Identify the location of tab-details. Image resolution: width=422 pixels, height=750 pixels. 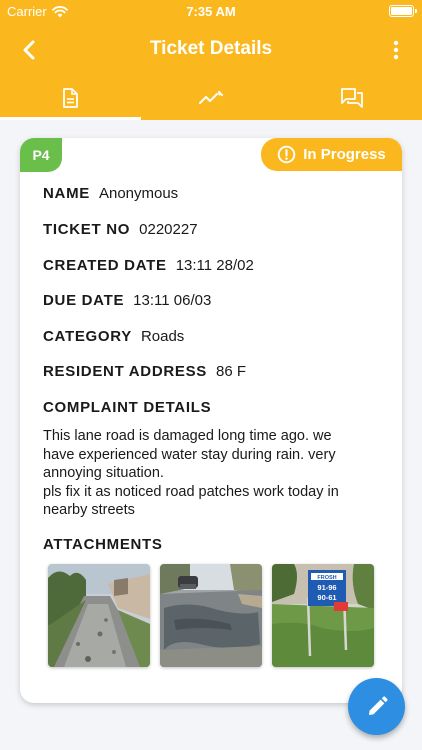
(70, 98).